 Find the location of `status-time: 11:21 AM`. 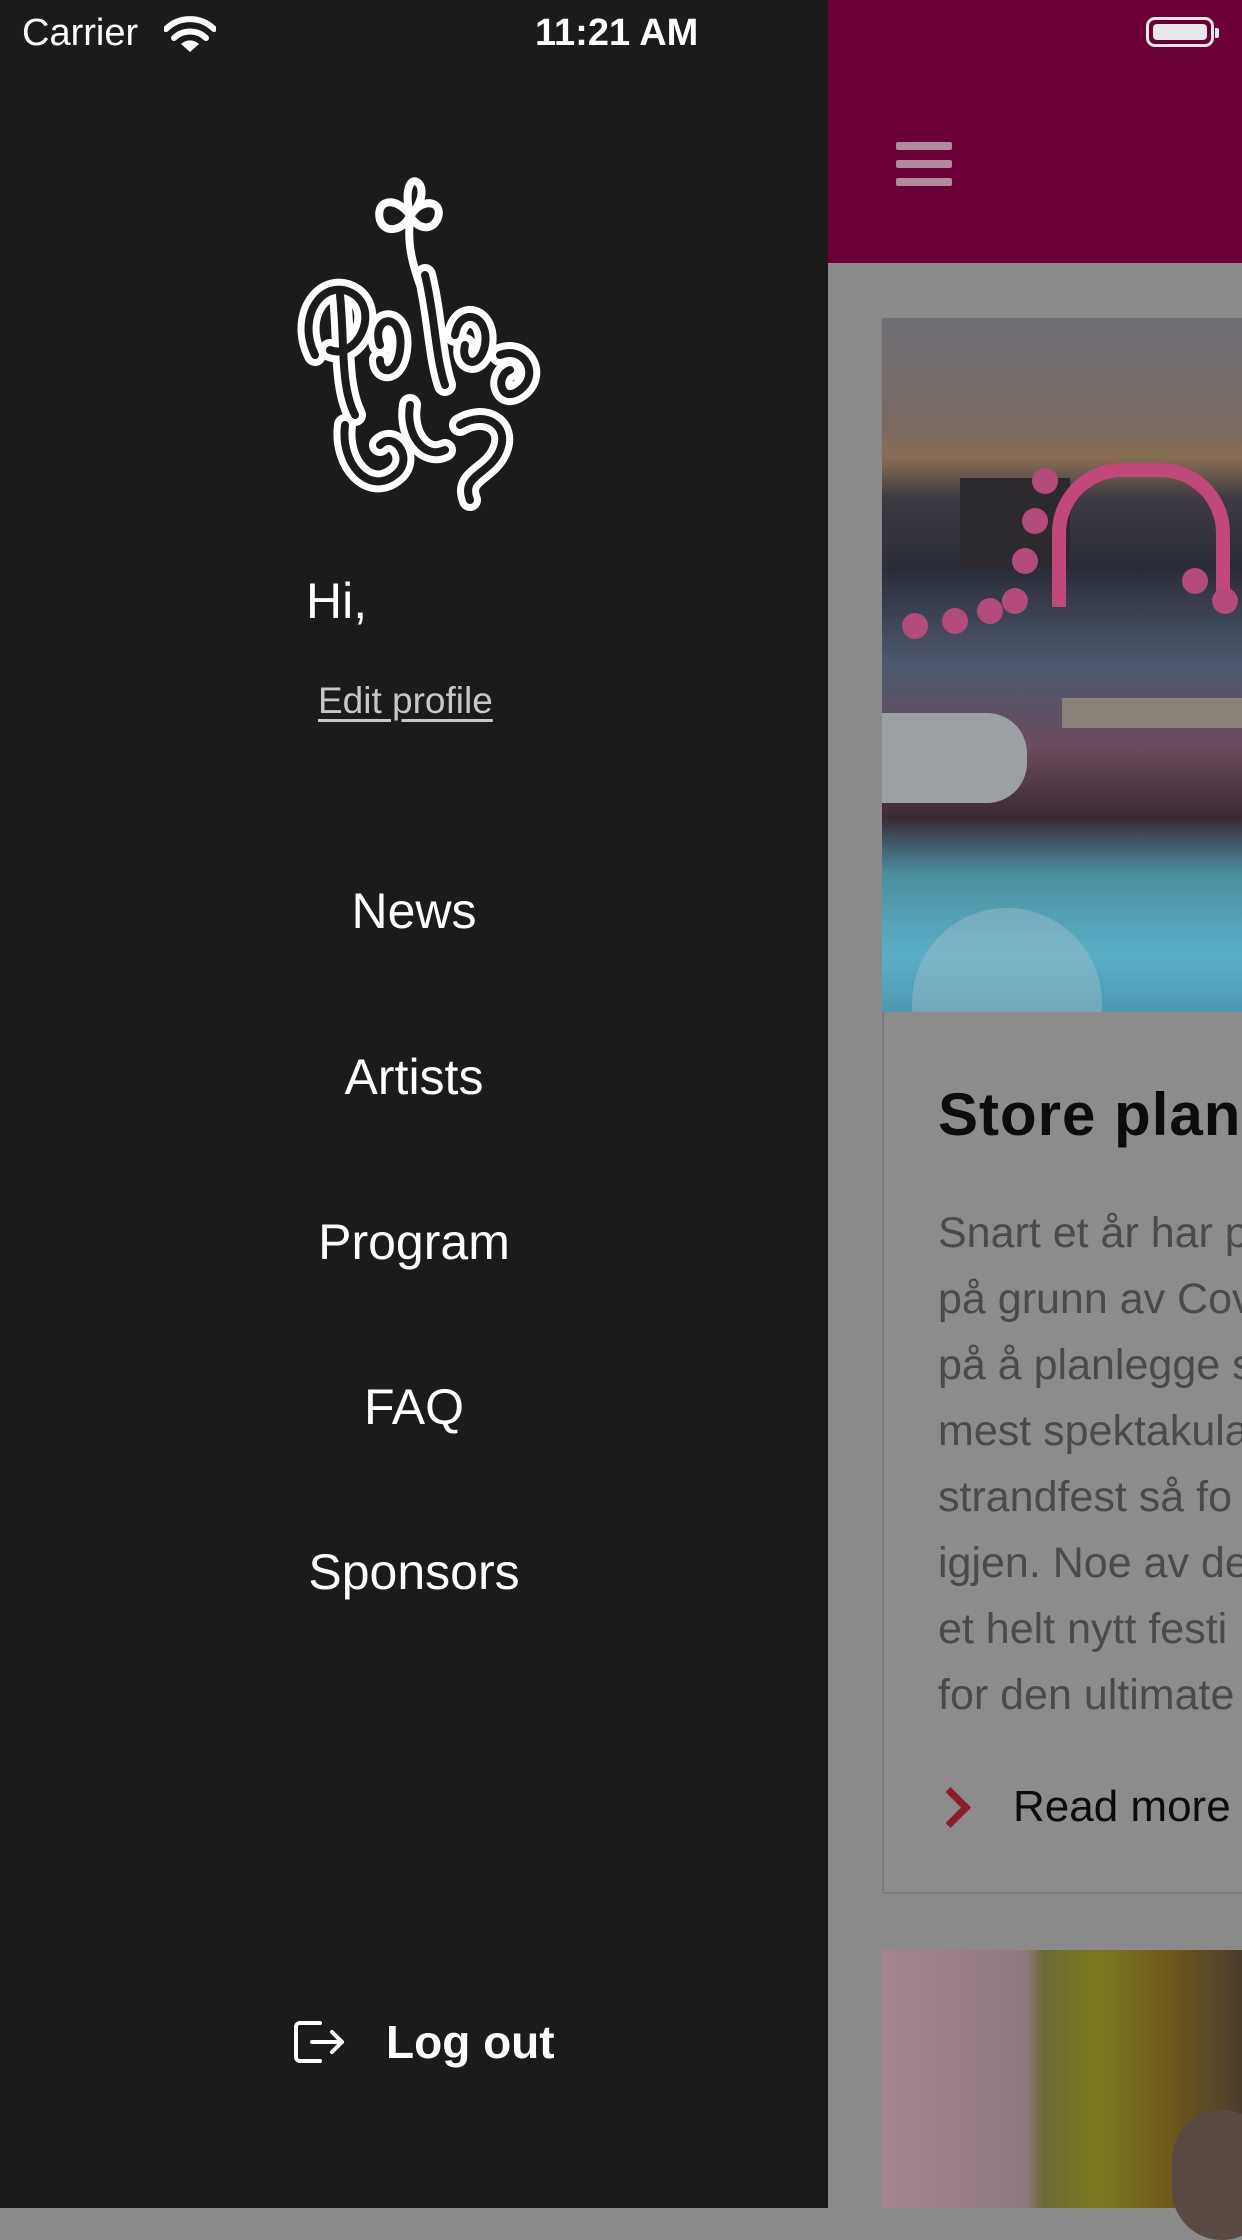

status-time: 11:21 AM is located at coordinates (617, 33).